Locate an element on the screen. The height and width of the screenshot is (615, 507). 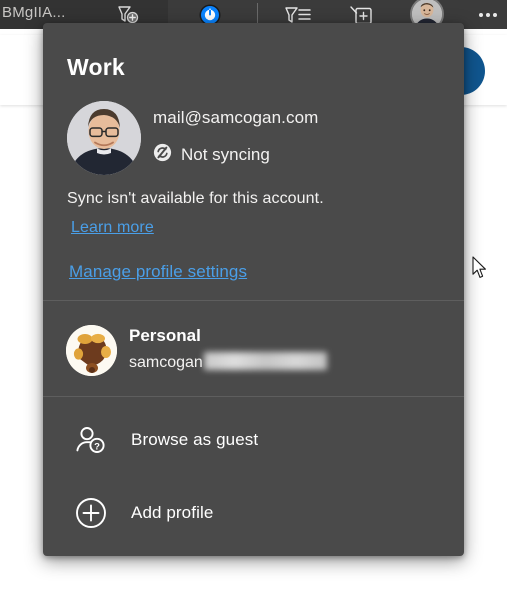
tab-collection-icon is located at coordinates (127, 14).